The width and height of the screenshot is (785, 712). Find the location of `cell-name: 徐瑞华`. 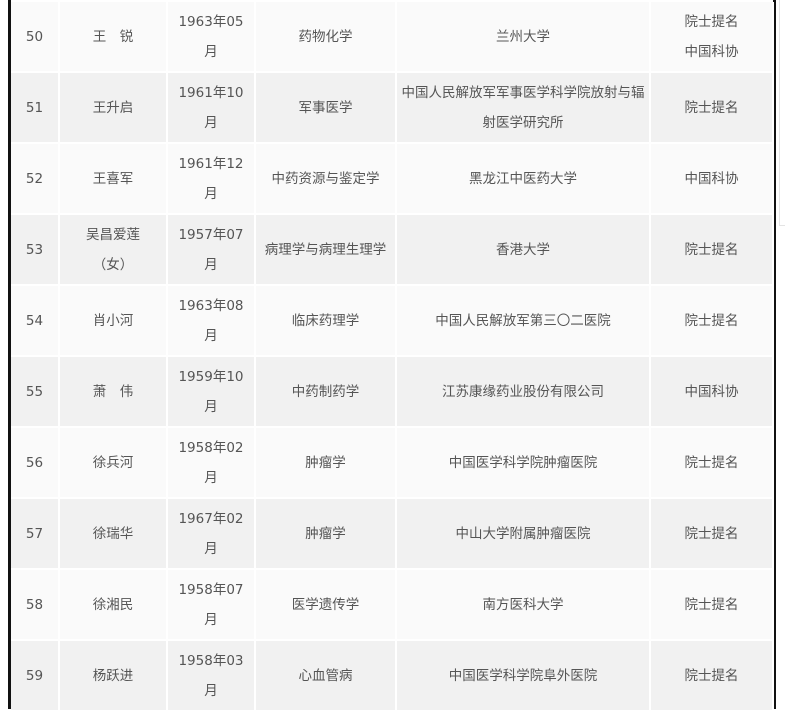

cell-name: 徐瑞华 is located at coordinates (113, 534).